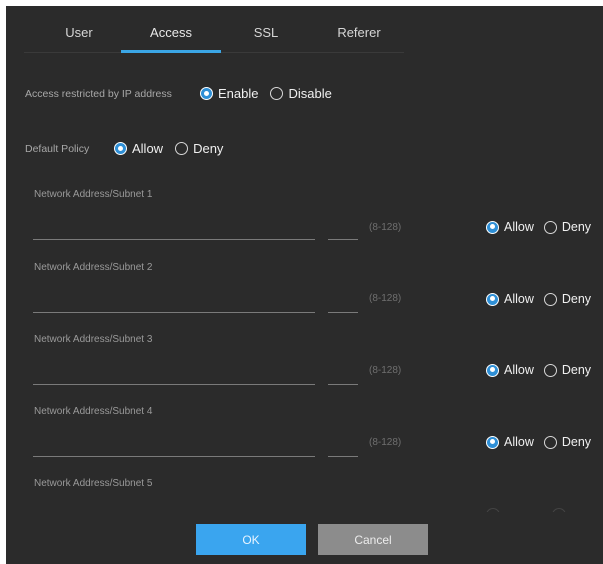 Image resolution: width=603 pixels, height=564 pixels. I want to click on access-restricted-label: Access restricted by IP address, so click(98, 94).